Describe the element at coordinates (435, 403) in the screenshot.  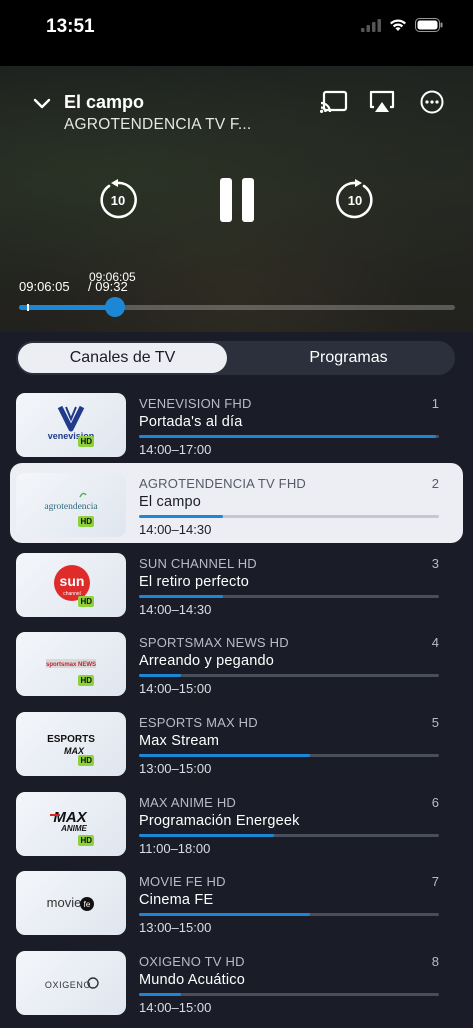
I see `channel-number: 1` at that location.